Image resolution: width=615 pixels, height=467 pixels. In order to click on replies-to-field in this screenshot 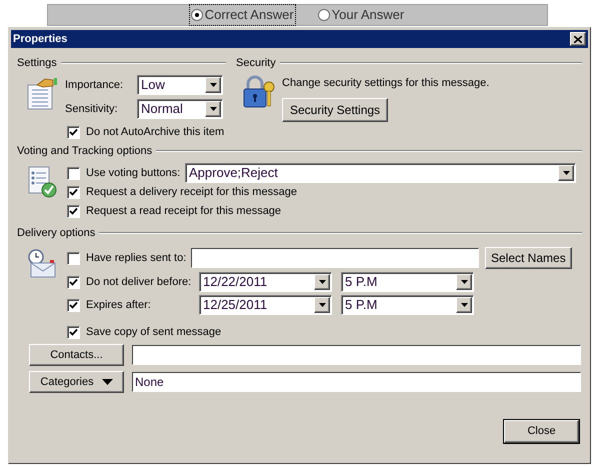, I will do `click(335, 258)`.